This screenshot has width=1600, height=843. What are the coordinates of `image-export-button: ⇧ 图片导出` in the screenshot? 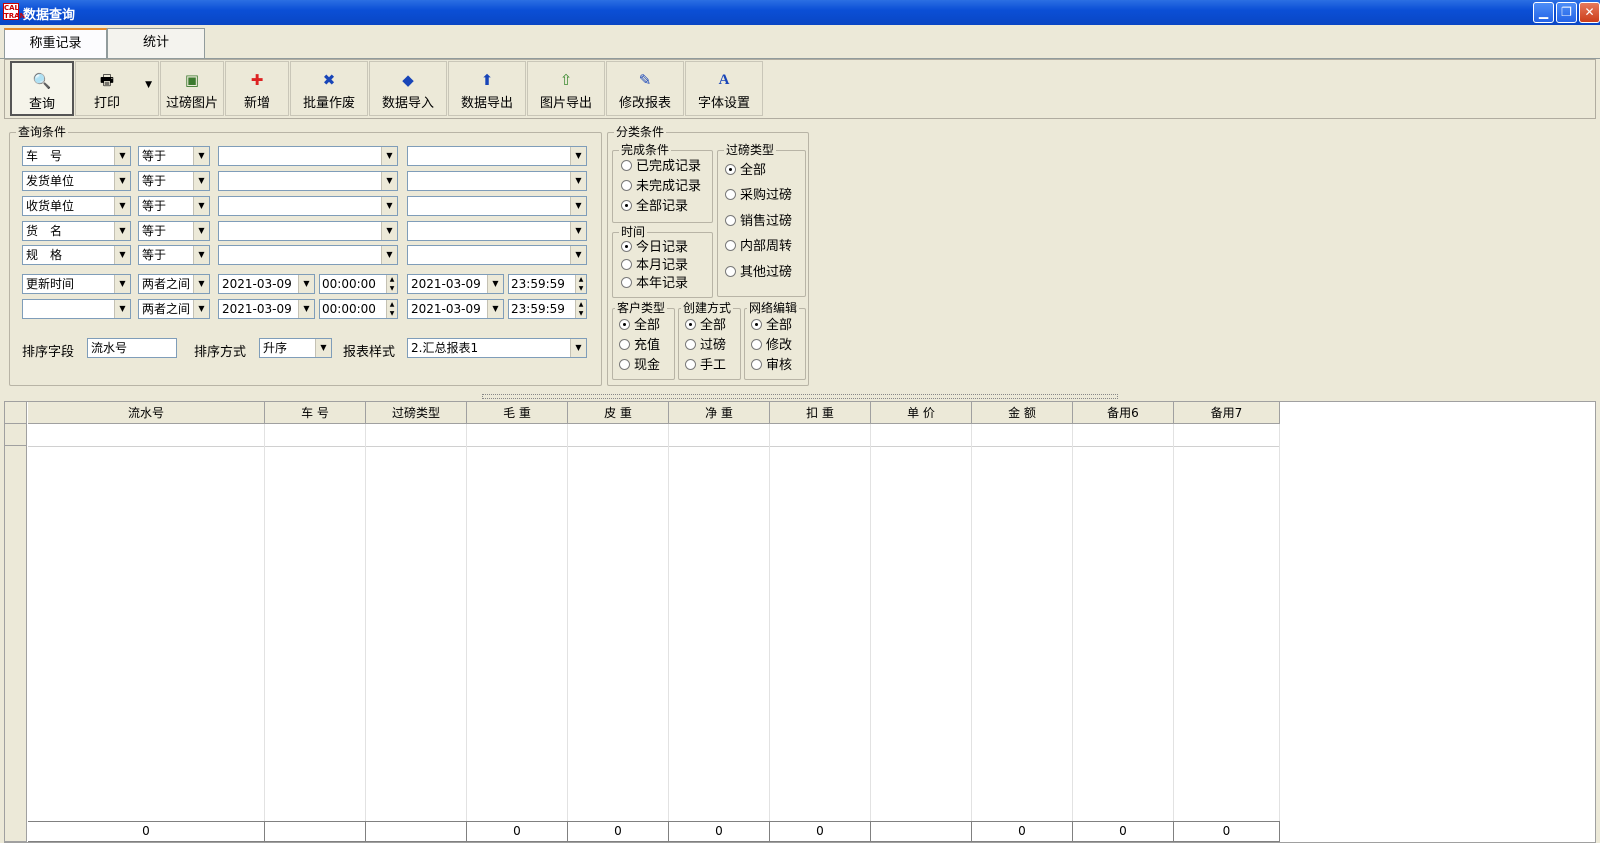 It's located at (566, 88).